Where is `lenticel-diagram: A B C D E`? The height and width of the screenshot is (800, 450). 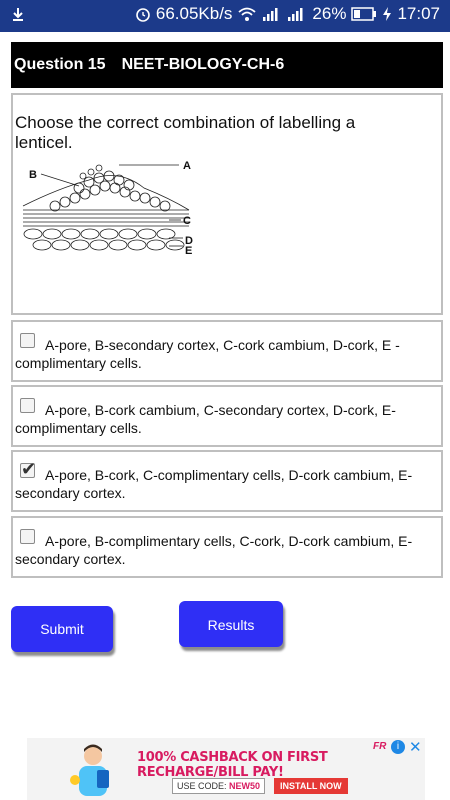
lenticel-diagram: A B C D E is located at coordinates (107, 208).